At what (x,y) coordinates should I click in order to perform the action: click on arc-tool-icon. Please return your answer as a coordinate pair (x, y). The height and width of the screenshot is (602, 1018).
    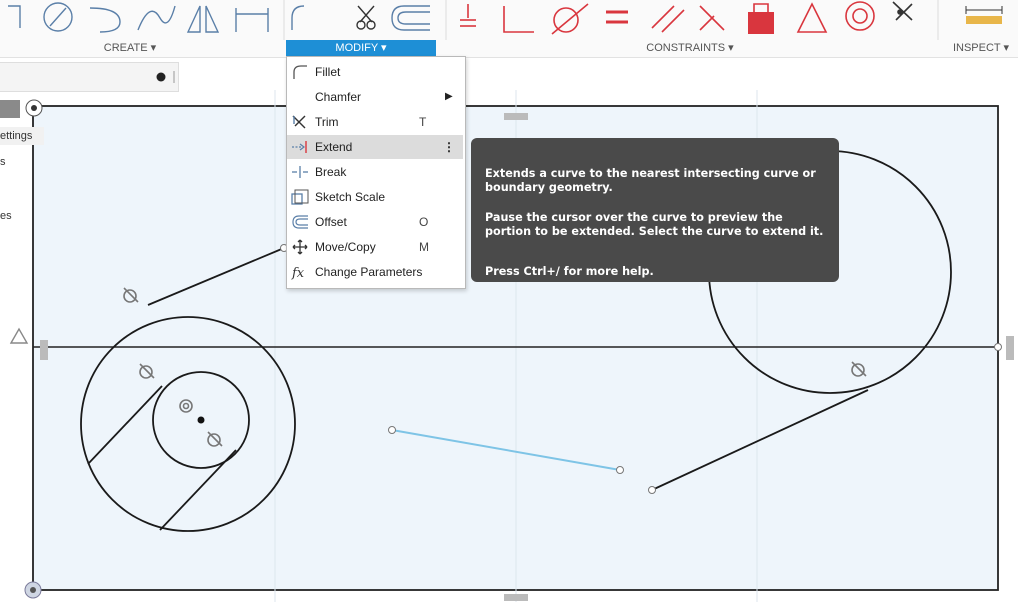
    Looking at the image, I should click on (105, 20).